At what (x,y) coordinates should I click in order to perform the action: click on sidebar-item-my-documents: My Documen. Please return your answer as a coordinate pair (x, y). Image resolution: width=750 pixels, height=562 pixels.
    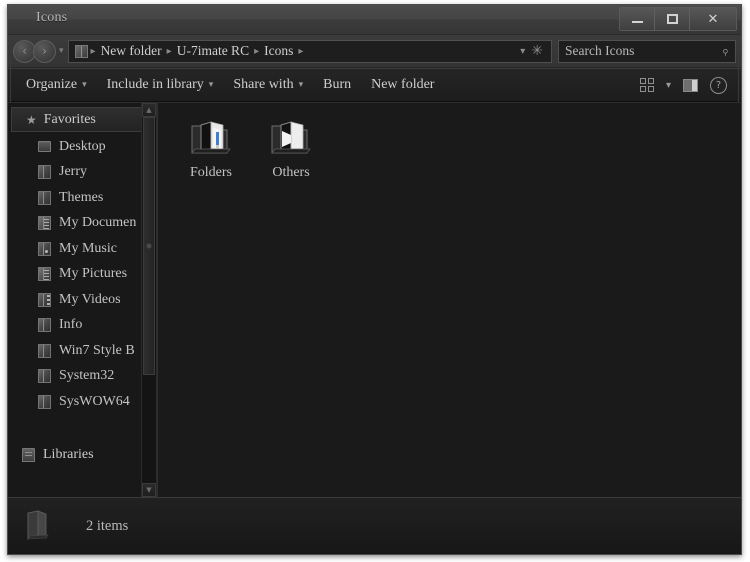
    Looking at the image, I should click on (82, 224).